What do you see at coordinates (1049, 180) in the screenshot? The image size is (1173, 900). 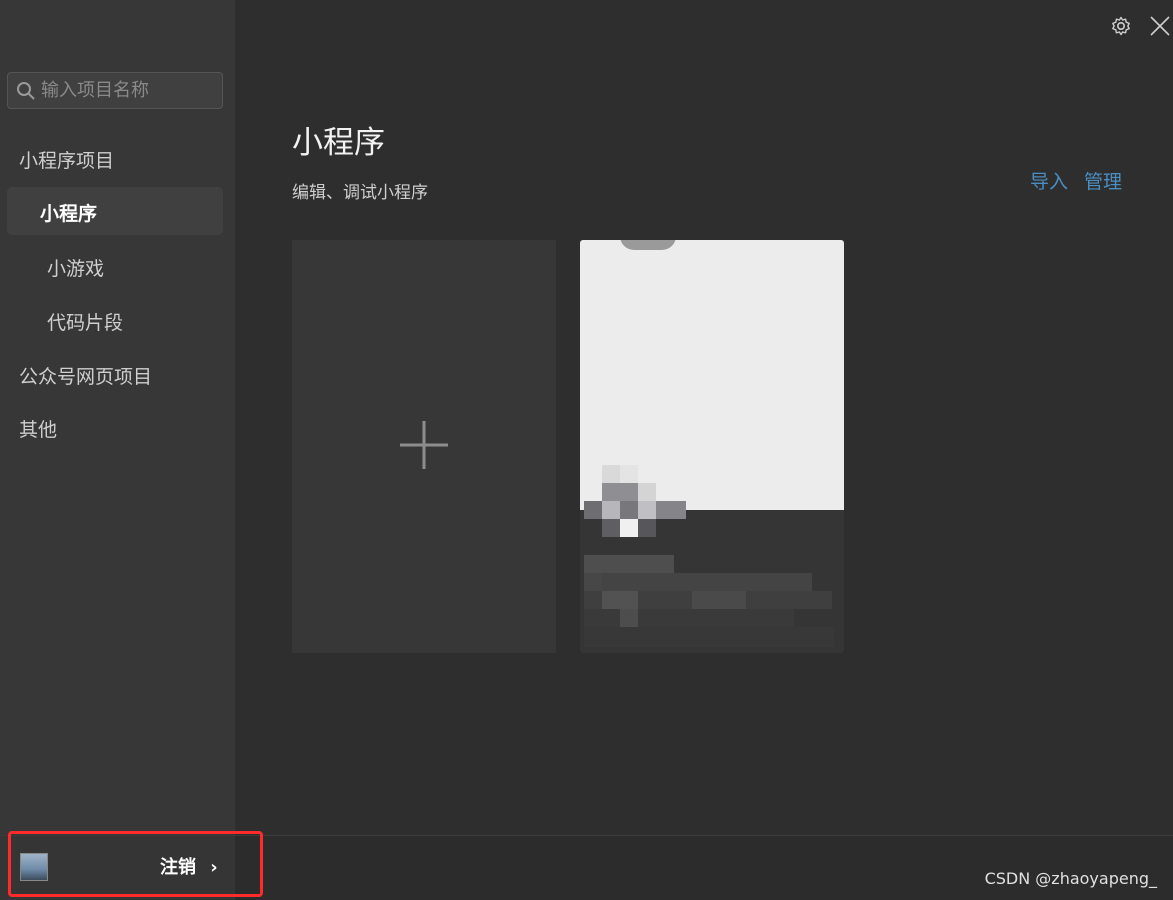 I see `import-link: 导入` at bounding box center [1049, 180].